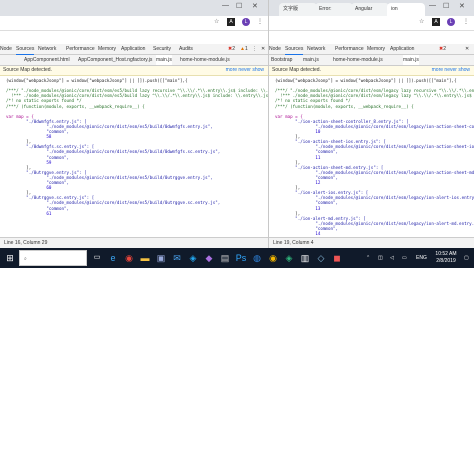  Describe the element at coordinates (325, 9) in the screenshot. I see `browser-tab-label: Error:` at that location.